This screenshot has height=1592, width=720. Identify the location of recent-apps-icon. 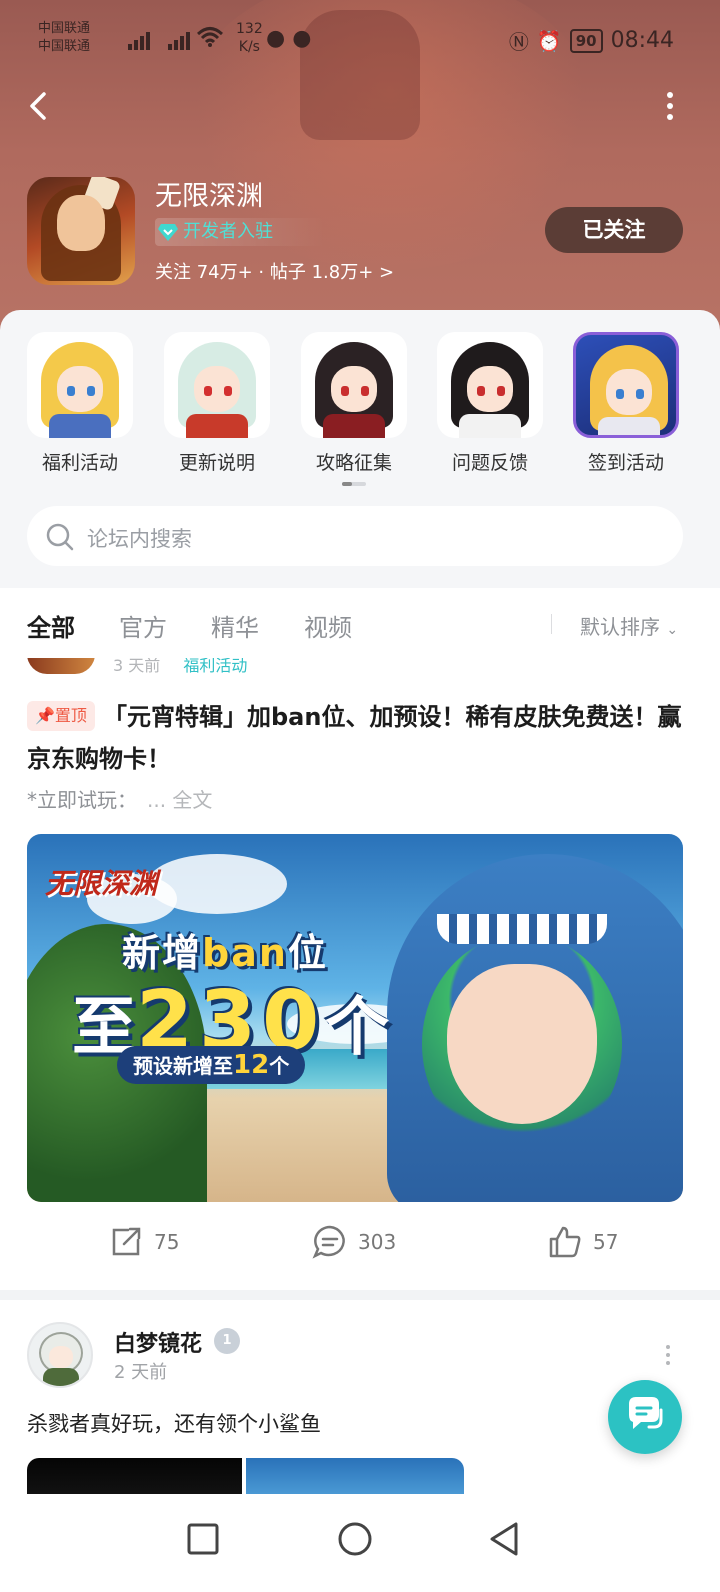
(203, 1539).